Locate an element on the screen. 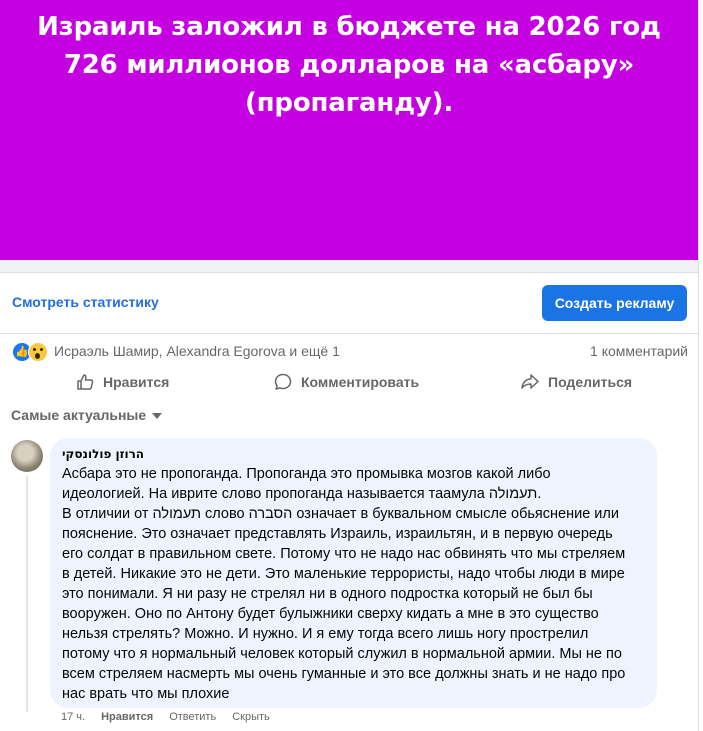  like-label: Нравится is located at coordinates (136, 382).